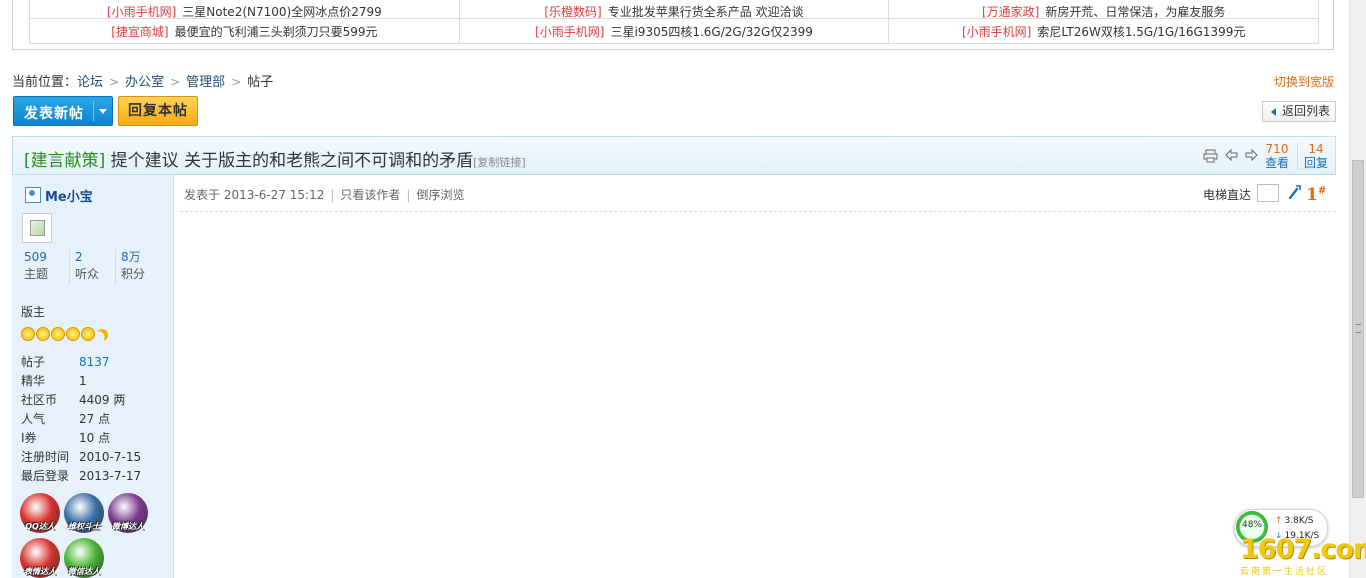 The width and height of the screenshot is (1366, 578). I want to click on wechat-medal-icon: 微信达人, so click(84, 558).